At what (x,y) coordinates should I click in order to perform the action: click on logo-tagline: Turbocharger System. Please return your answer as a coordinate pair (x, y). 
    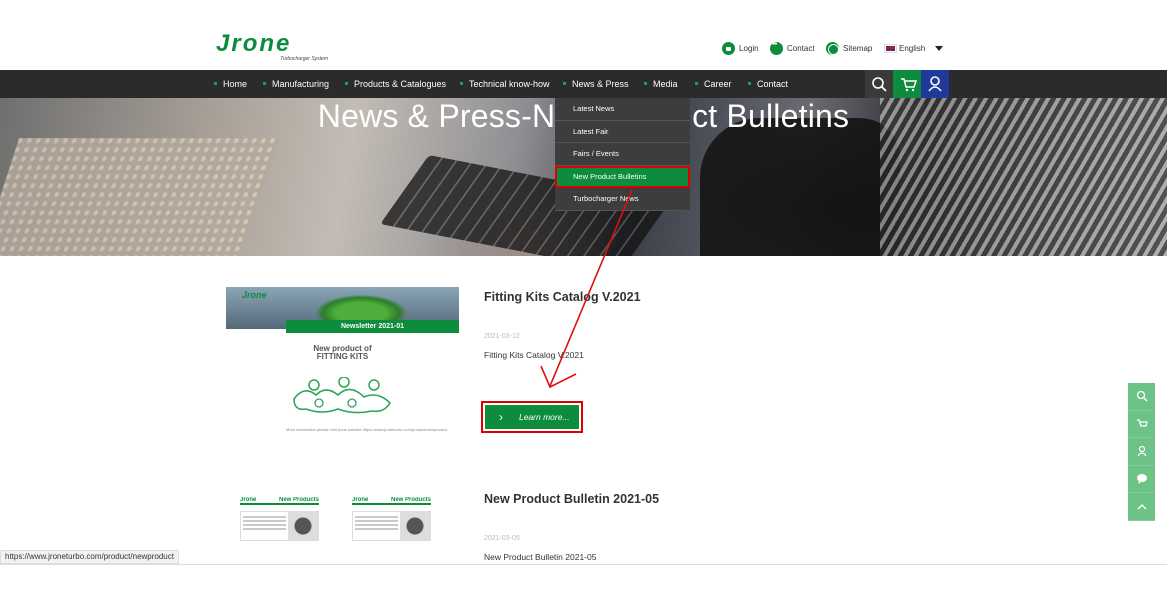
    Looking at the image, I should click on (304, 59).